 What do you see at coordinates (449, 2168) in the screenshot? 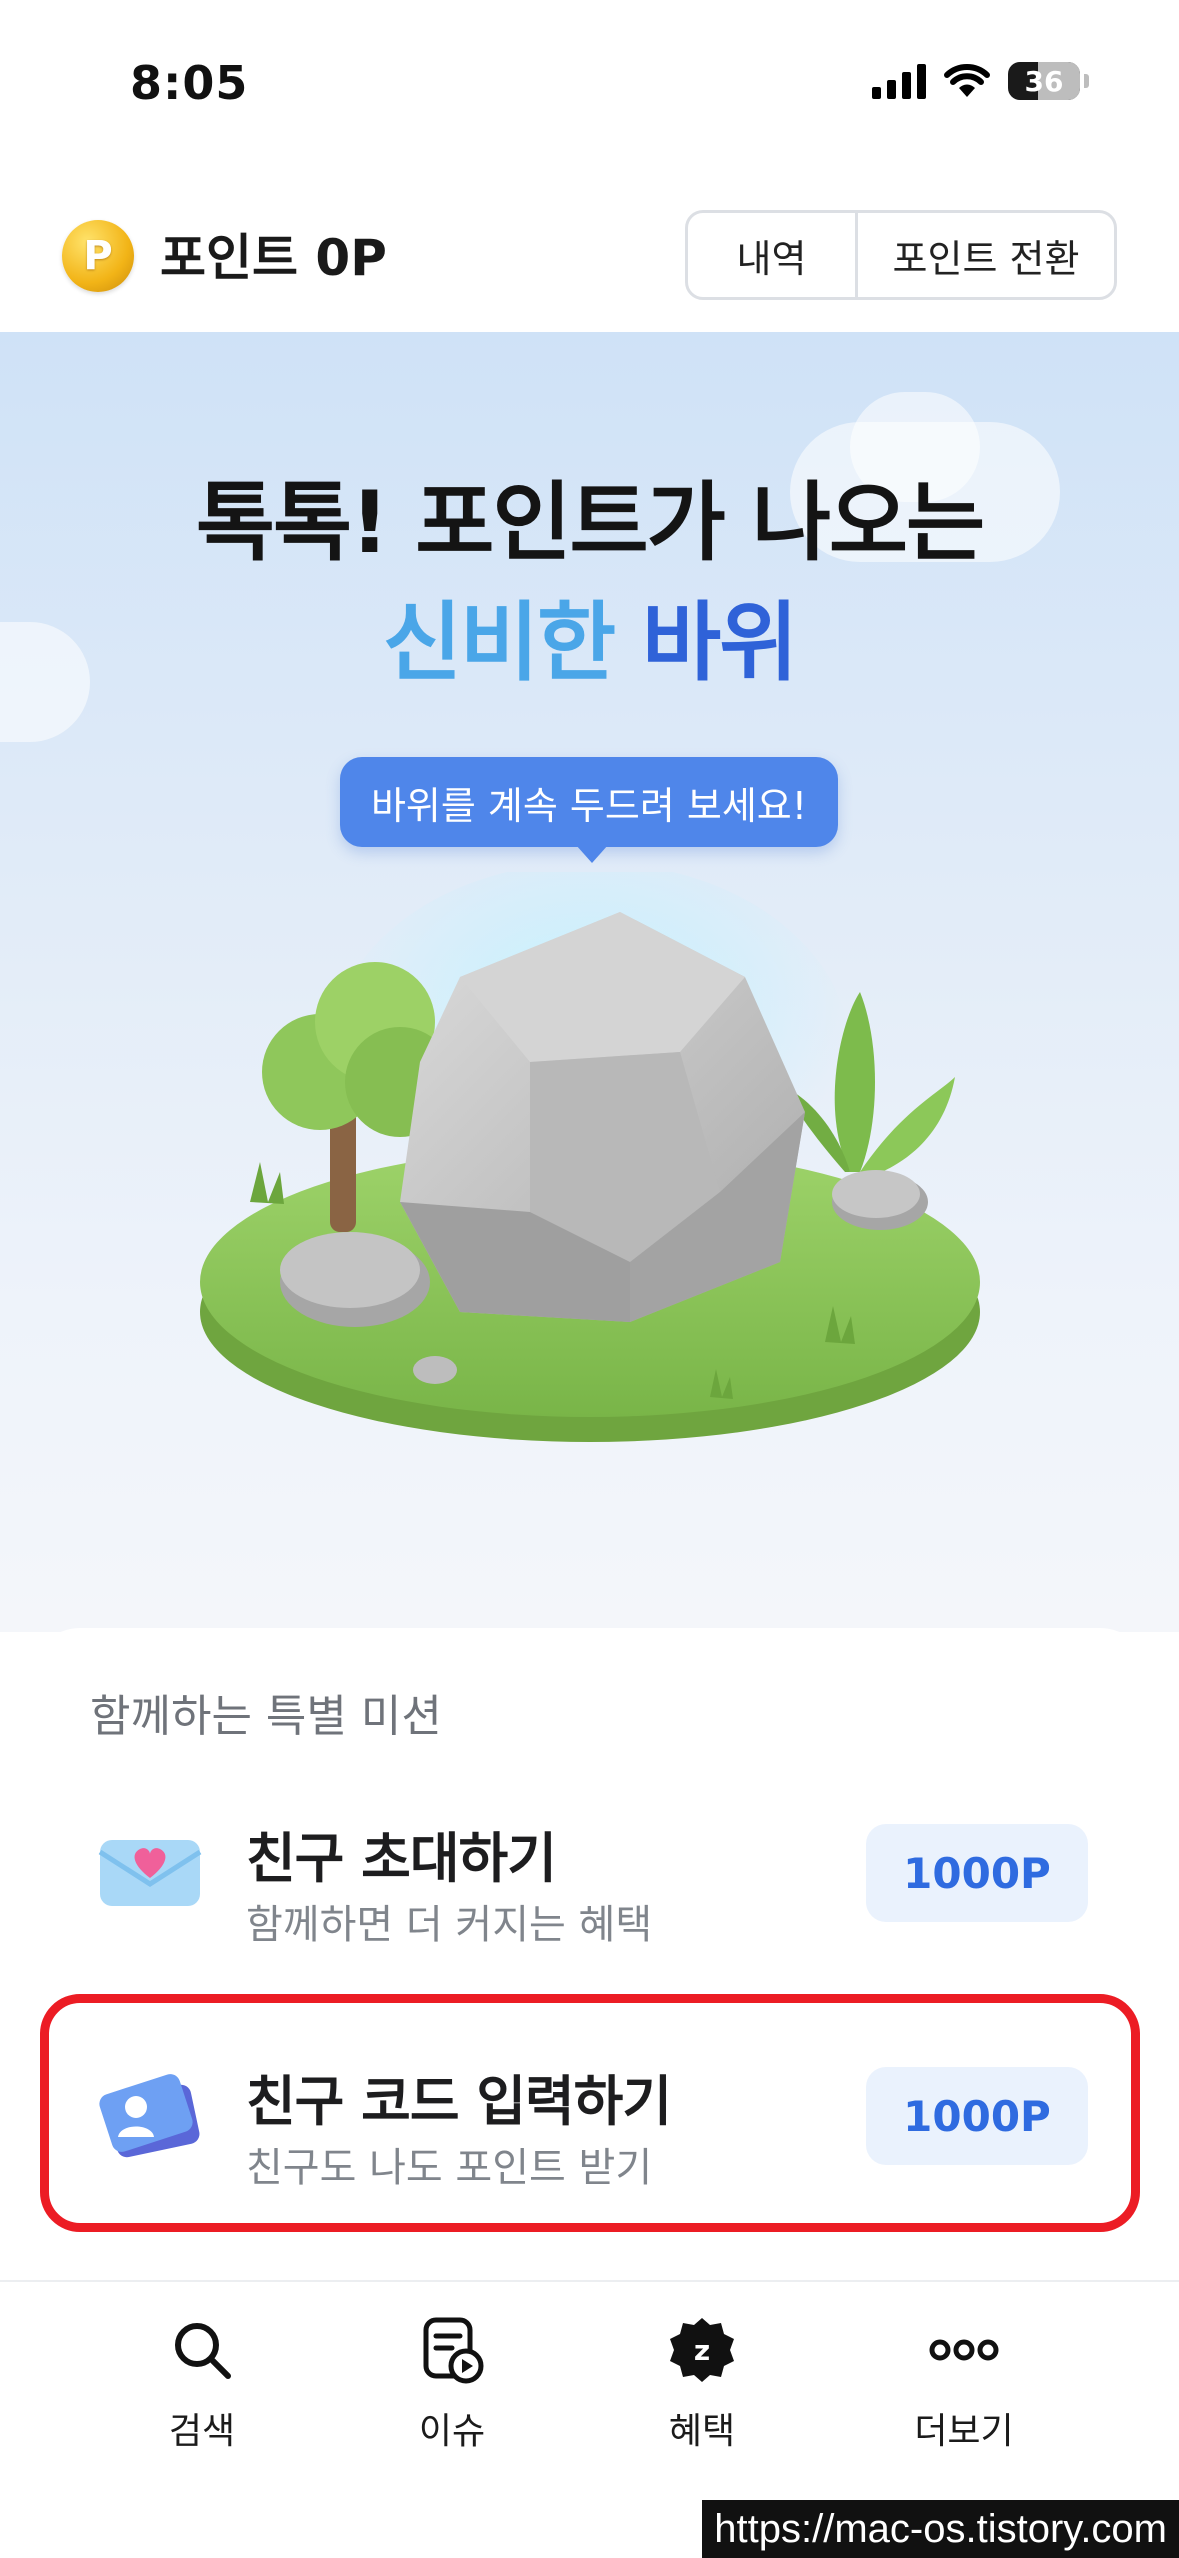
I see `mission-description: 친구도 나도 포인트 받기` at bounding box center [449, 2168].